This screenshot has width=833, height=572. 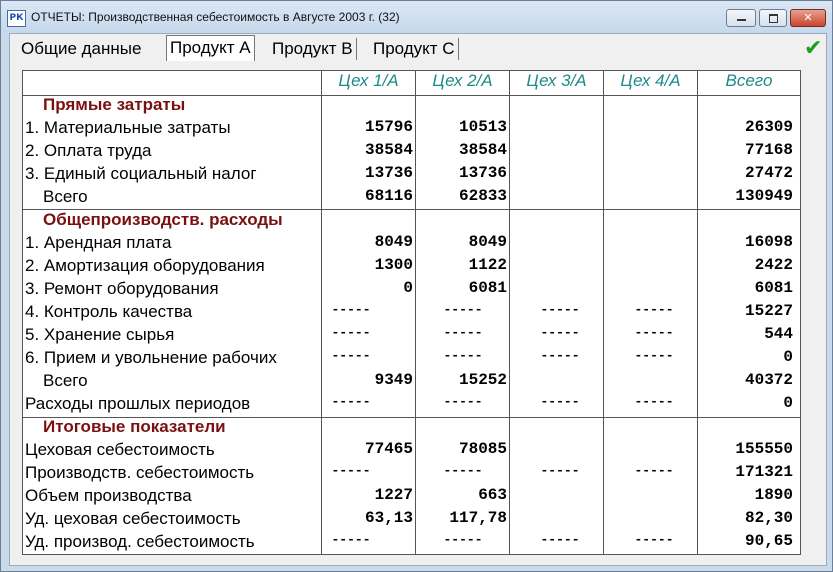 I want to click on value-cell: 1227, so click(x=393, y=495).